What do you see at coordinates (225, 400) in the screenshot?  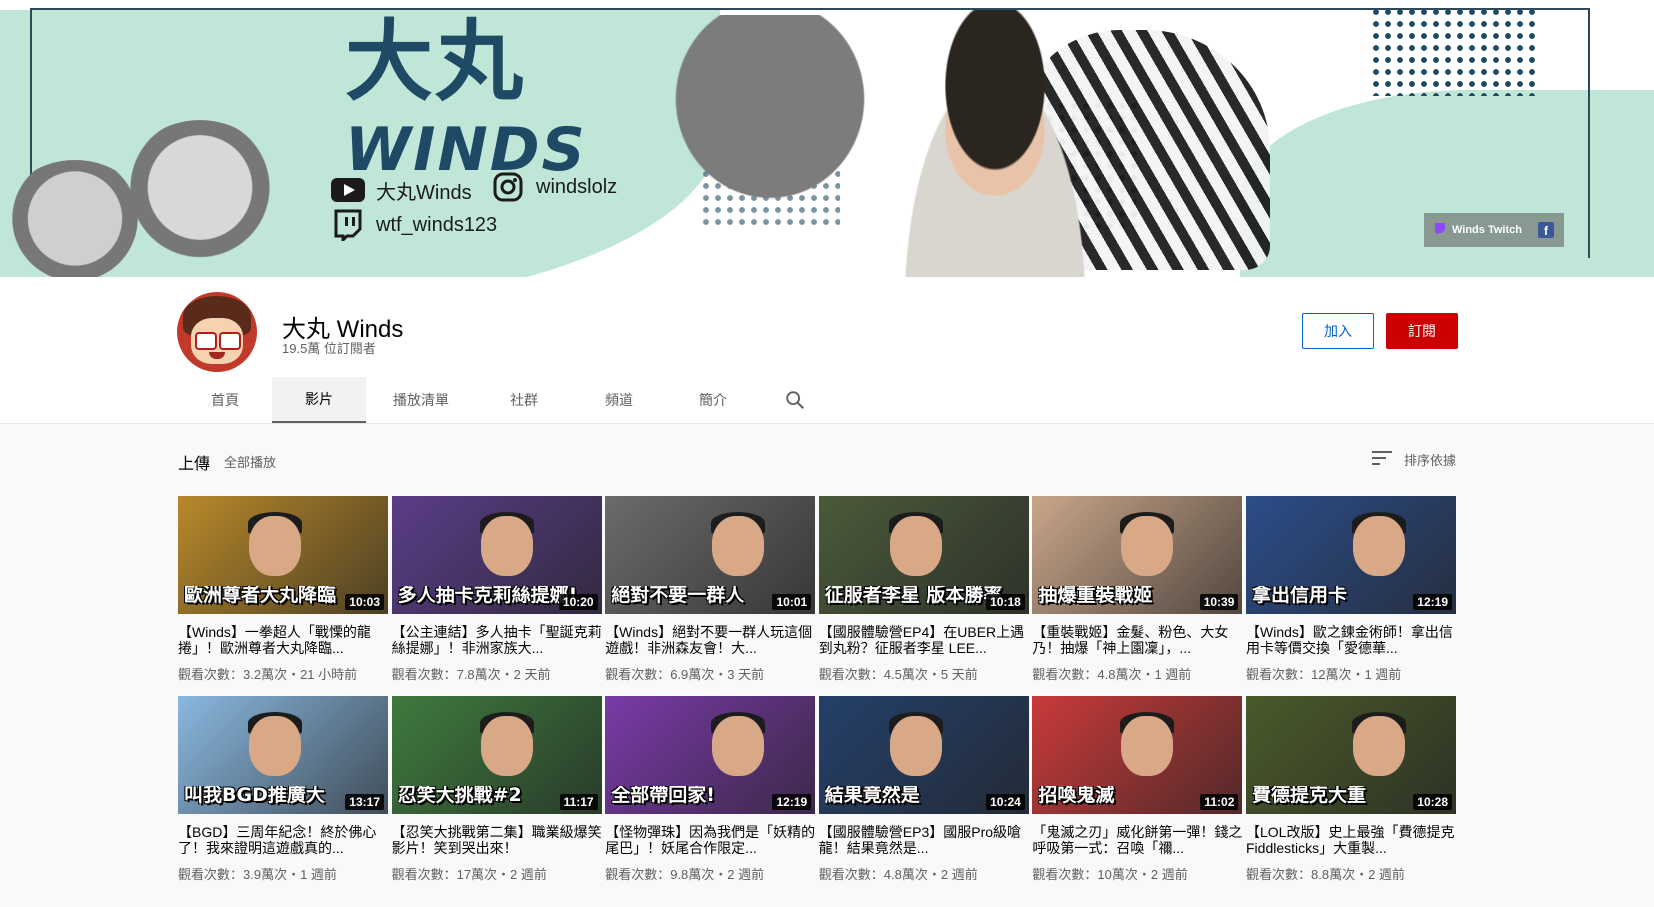 I see `tab-home: 首頁` at bounding box center [225, 400].